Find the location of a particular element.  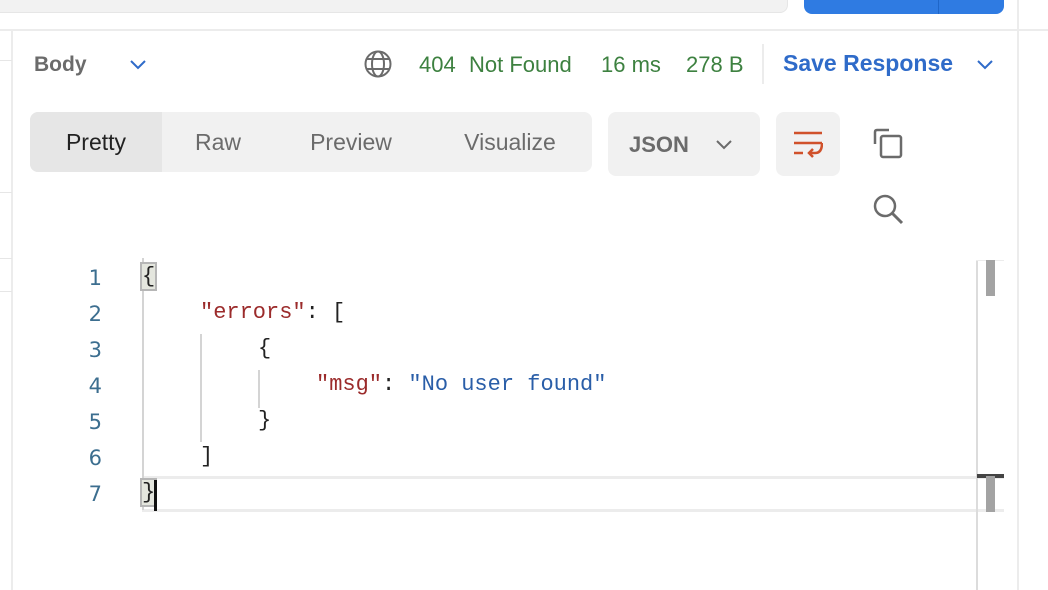

left-sidebar-edge is located at coordinates (6, 310).